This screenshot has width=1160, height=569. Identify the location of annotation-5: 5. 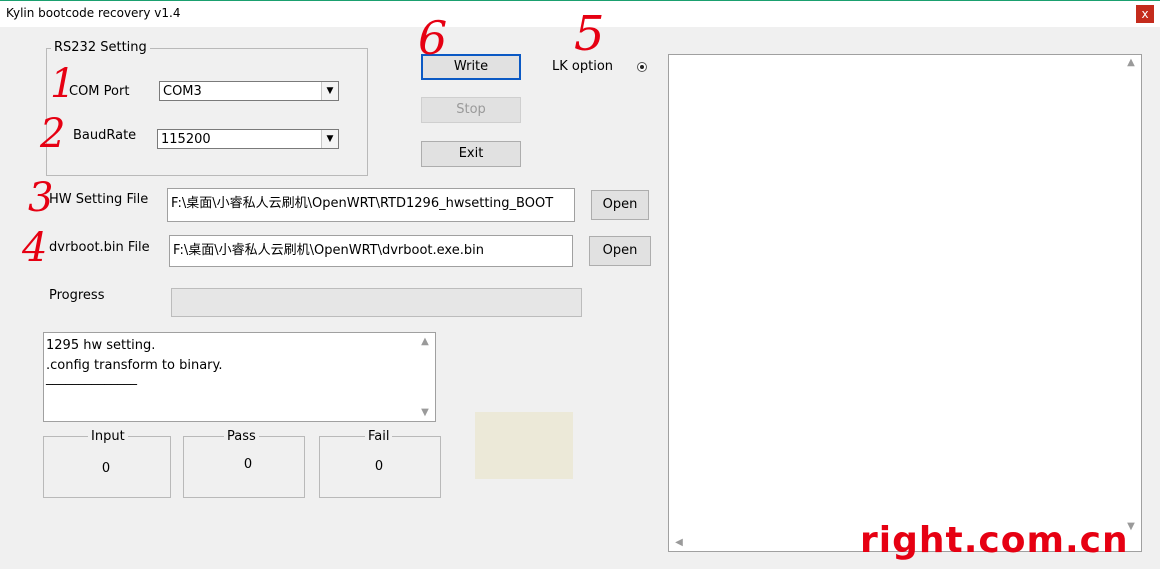
(589, 34).